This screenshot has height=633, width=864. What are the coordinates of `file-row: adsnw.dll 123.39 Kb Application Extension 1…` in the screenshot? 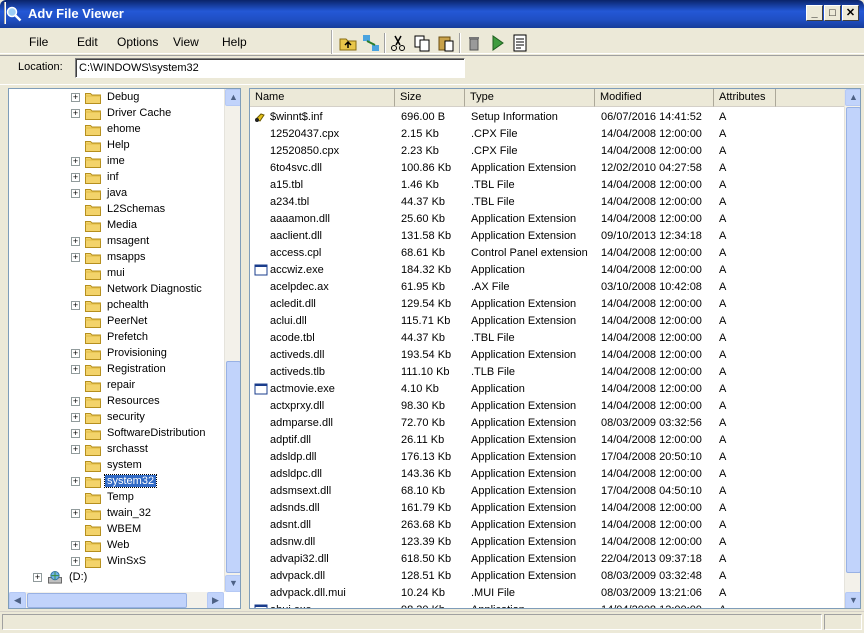 It's located at (547, 542).